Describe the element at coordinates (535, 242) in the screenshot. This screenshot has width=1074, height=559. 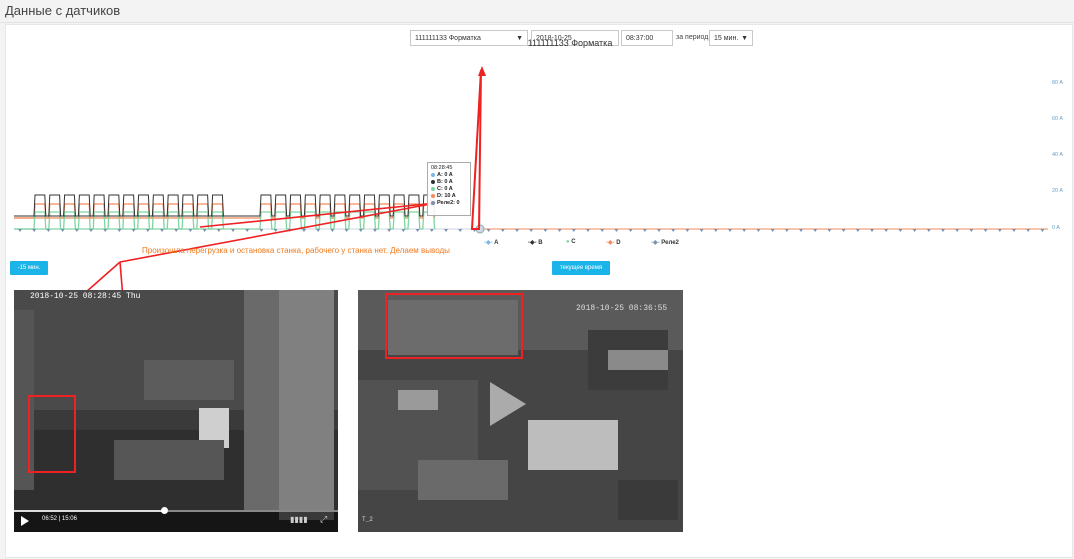
I see `legend-item-b: -◆- B` at that location.